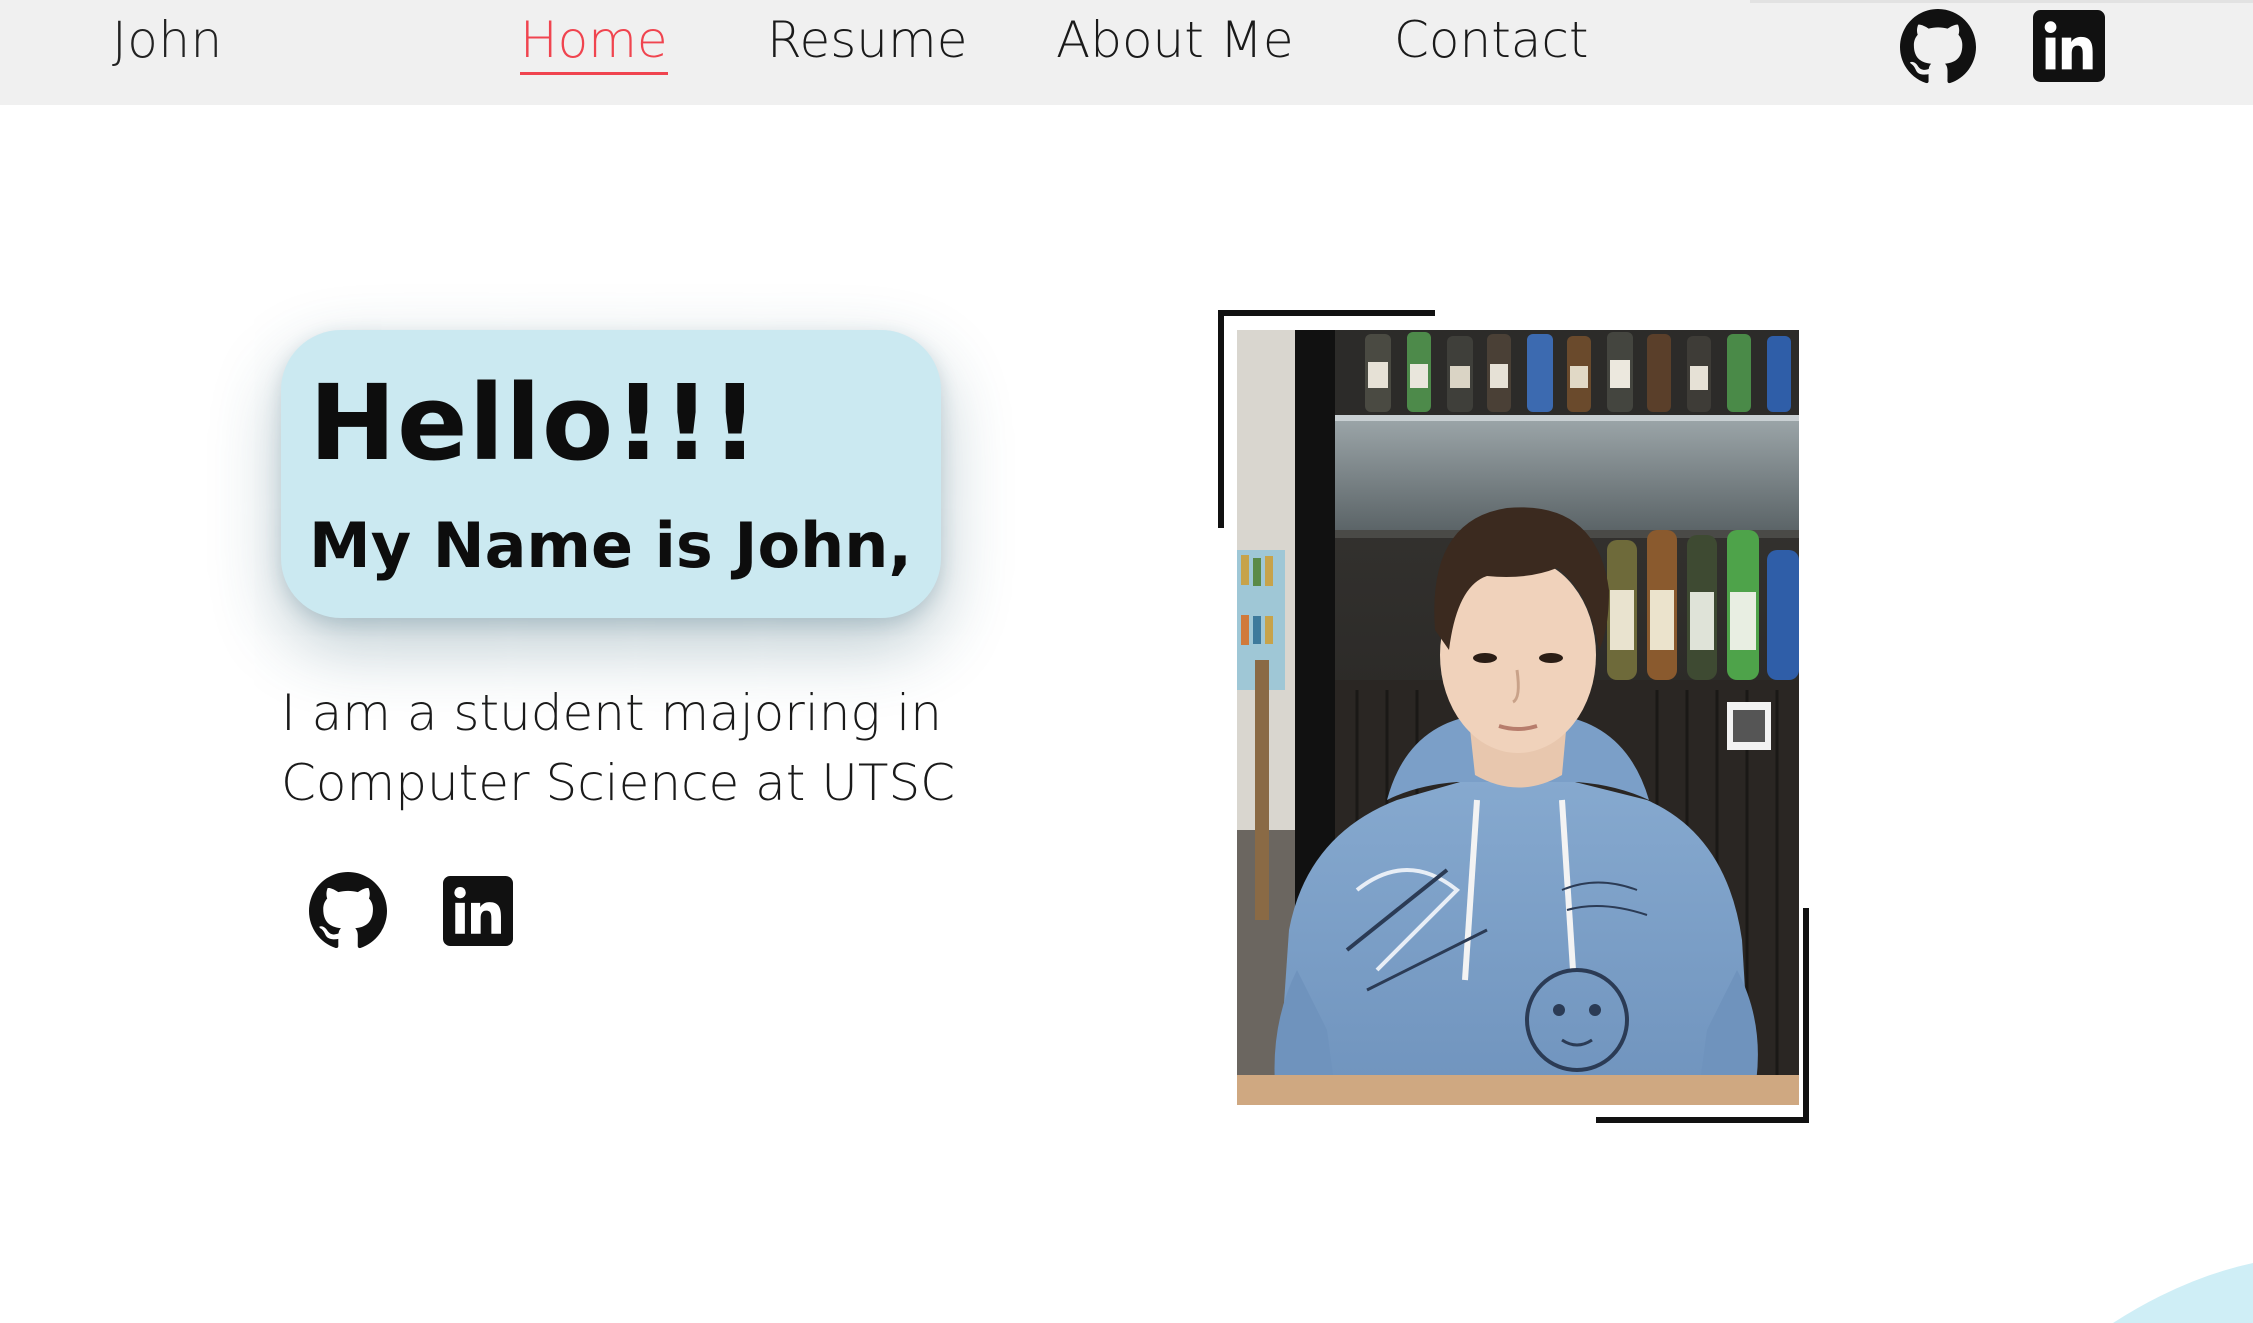 This screenshot has height=1323, width=2253. What do you see at coordinates (594, 42) in the screenshot?
I see `nav-link-home: Home` at bounding box center [594, 42].